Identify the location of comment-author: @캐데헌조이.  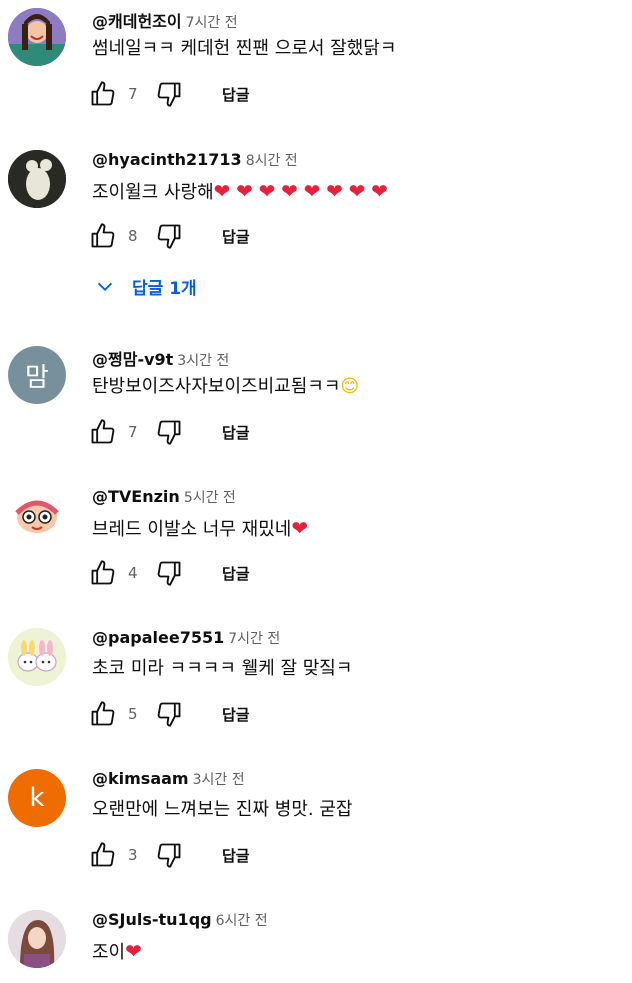
(137, 21).